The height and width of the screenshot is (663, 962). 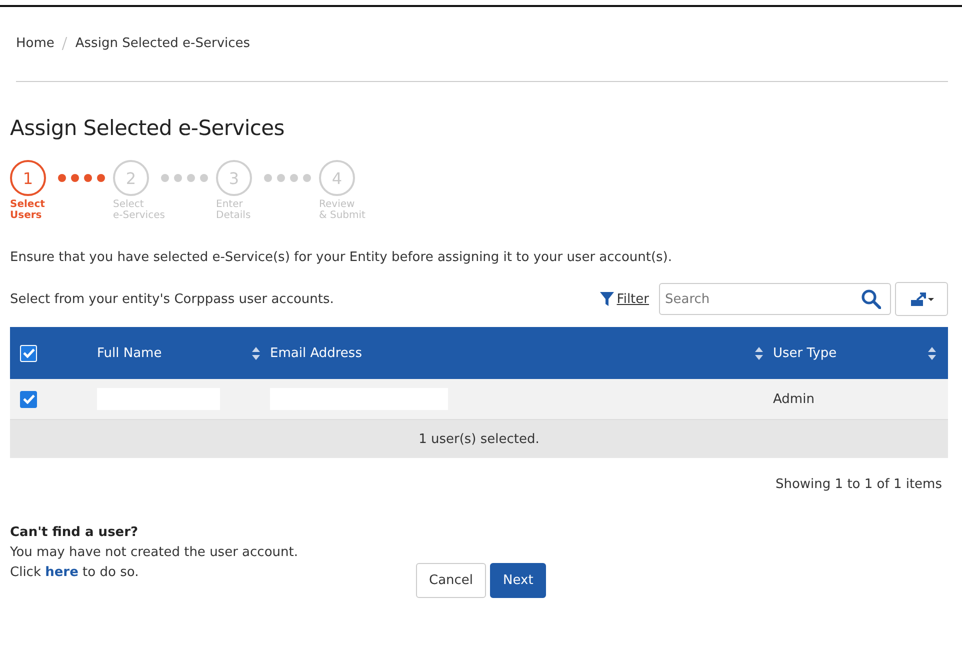 What do you see at coordinates (139, 210) in the screenshot?
I see `step-label: Select e-Services` at bounding box center [139, 210].